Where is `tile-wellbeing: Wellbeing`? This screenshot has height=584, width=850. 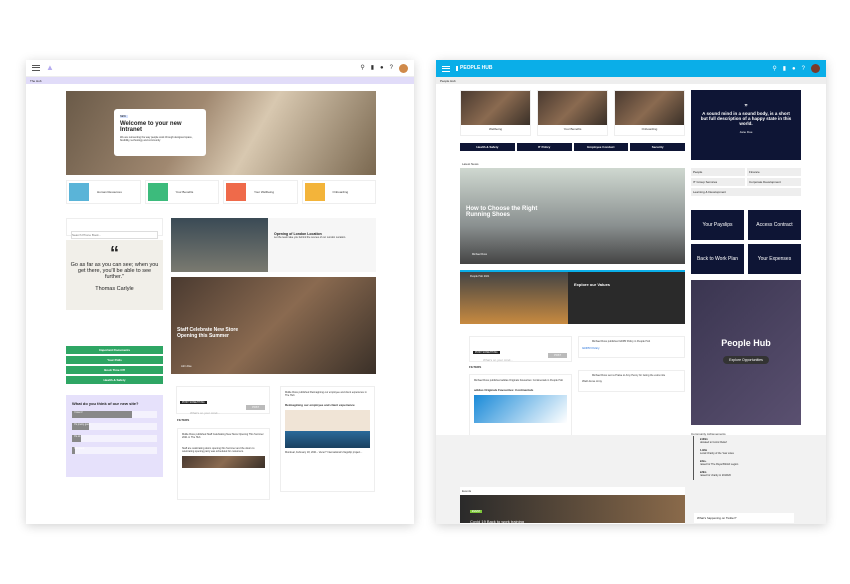
tile-wellbeing: Wellbeing is located at coordinates (495, 113).